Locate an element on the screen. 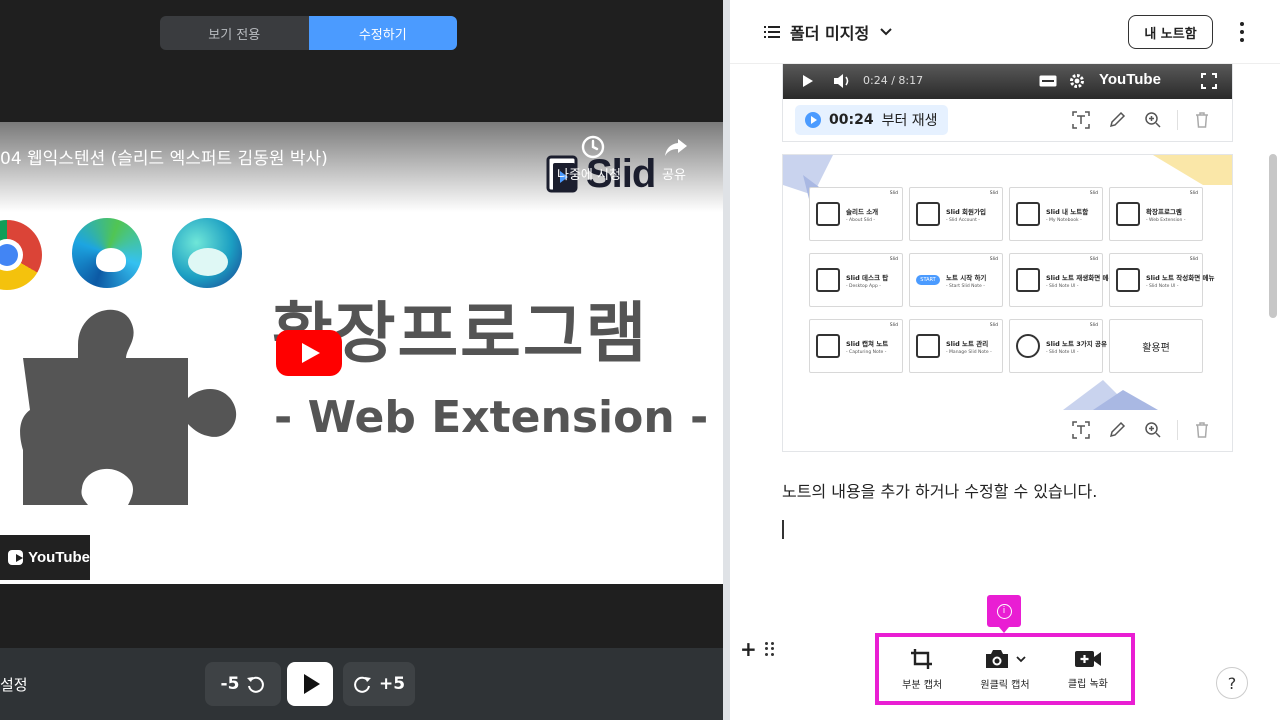 The height and width of the screenshot is (720, 1280). youtube-badge: YouTube is located at coordinates (45, 557).